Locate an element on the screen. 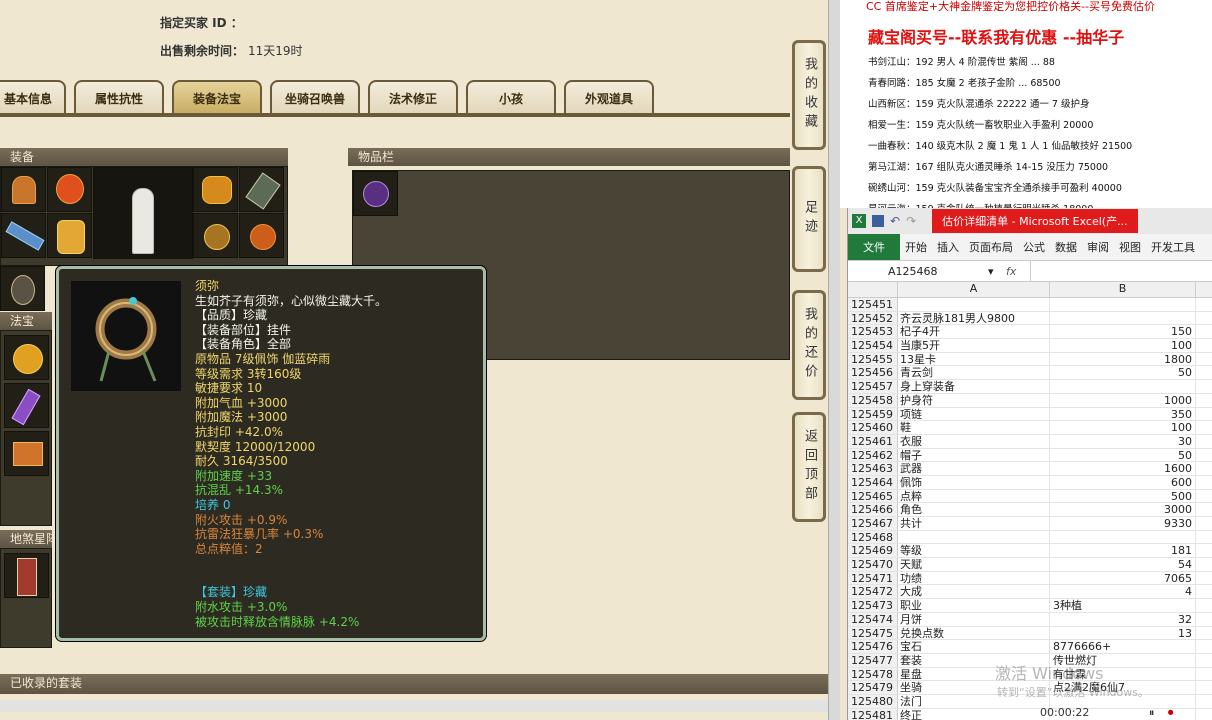 This screenshot has width=1212, height=720. tab-basic-info: 基本信息 is located at coordinates (33, 97).